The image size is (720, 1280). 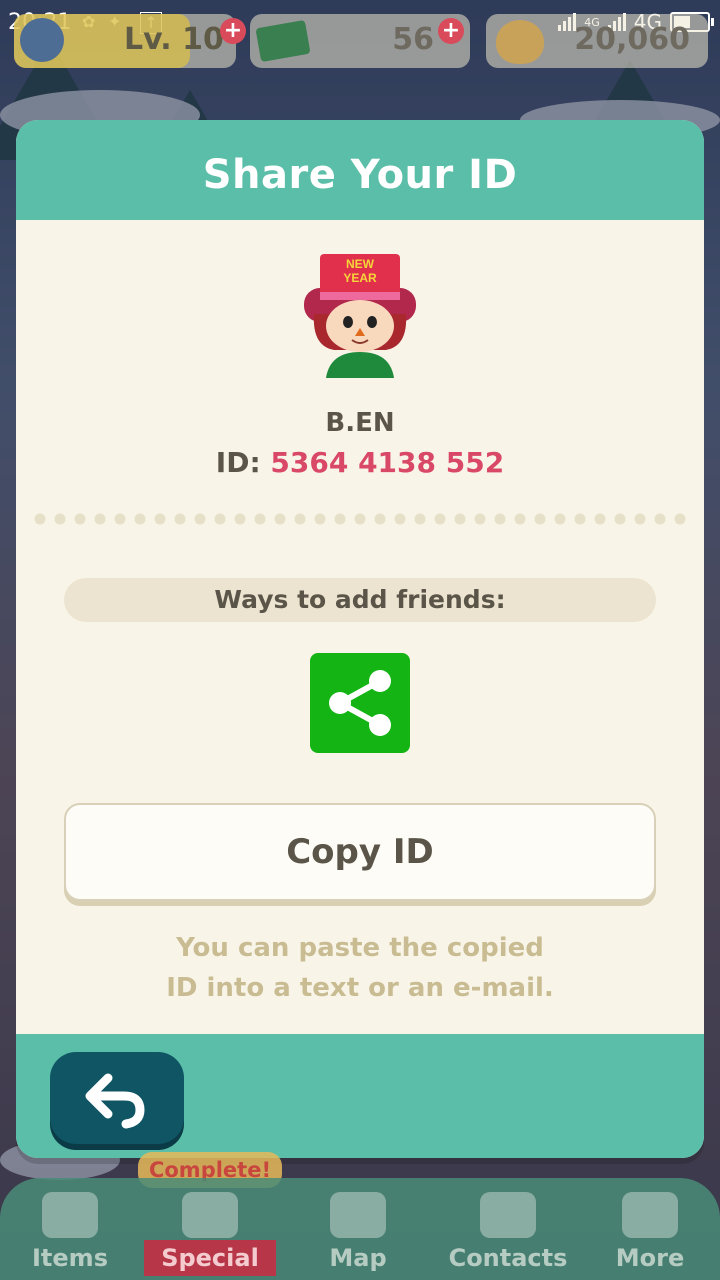 I want to click on hint-line-1: You can paste the copied, so click(x=360, y=948).